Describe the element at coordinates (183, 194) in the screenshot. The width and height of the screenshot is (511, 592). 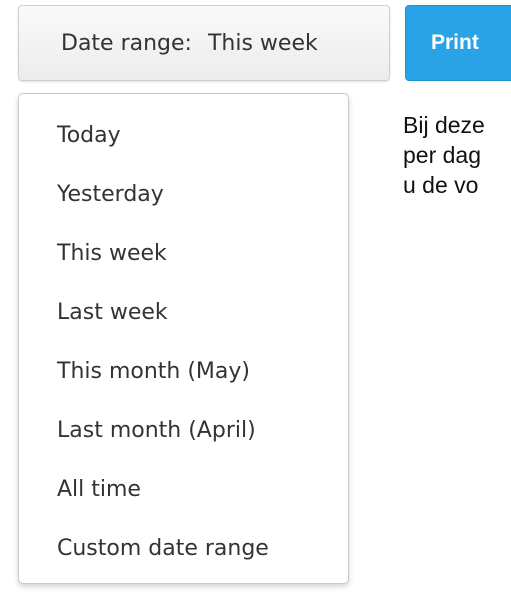
I see `menu-item-yesterday: Yesterday` at that location.